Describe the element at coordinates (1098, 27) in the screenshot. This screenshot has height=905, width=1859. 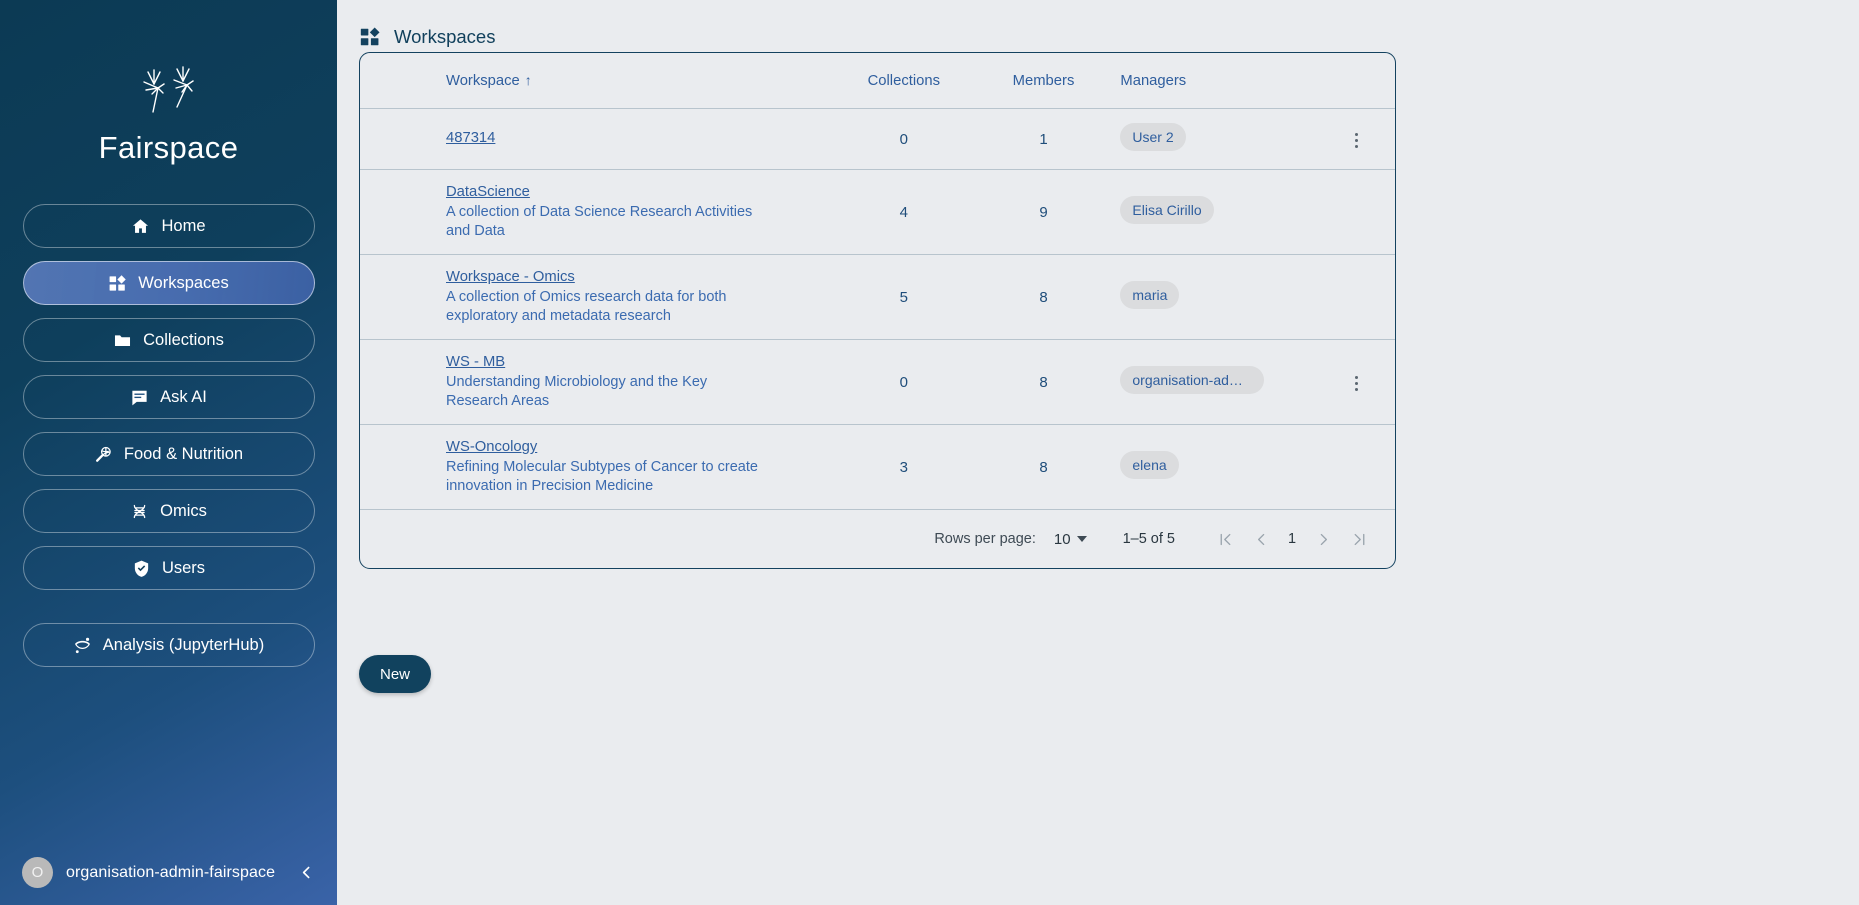
I see `page-header: Workspaces` at that location.